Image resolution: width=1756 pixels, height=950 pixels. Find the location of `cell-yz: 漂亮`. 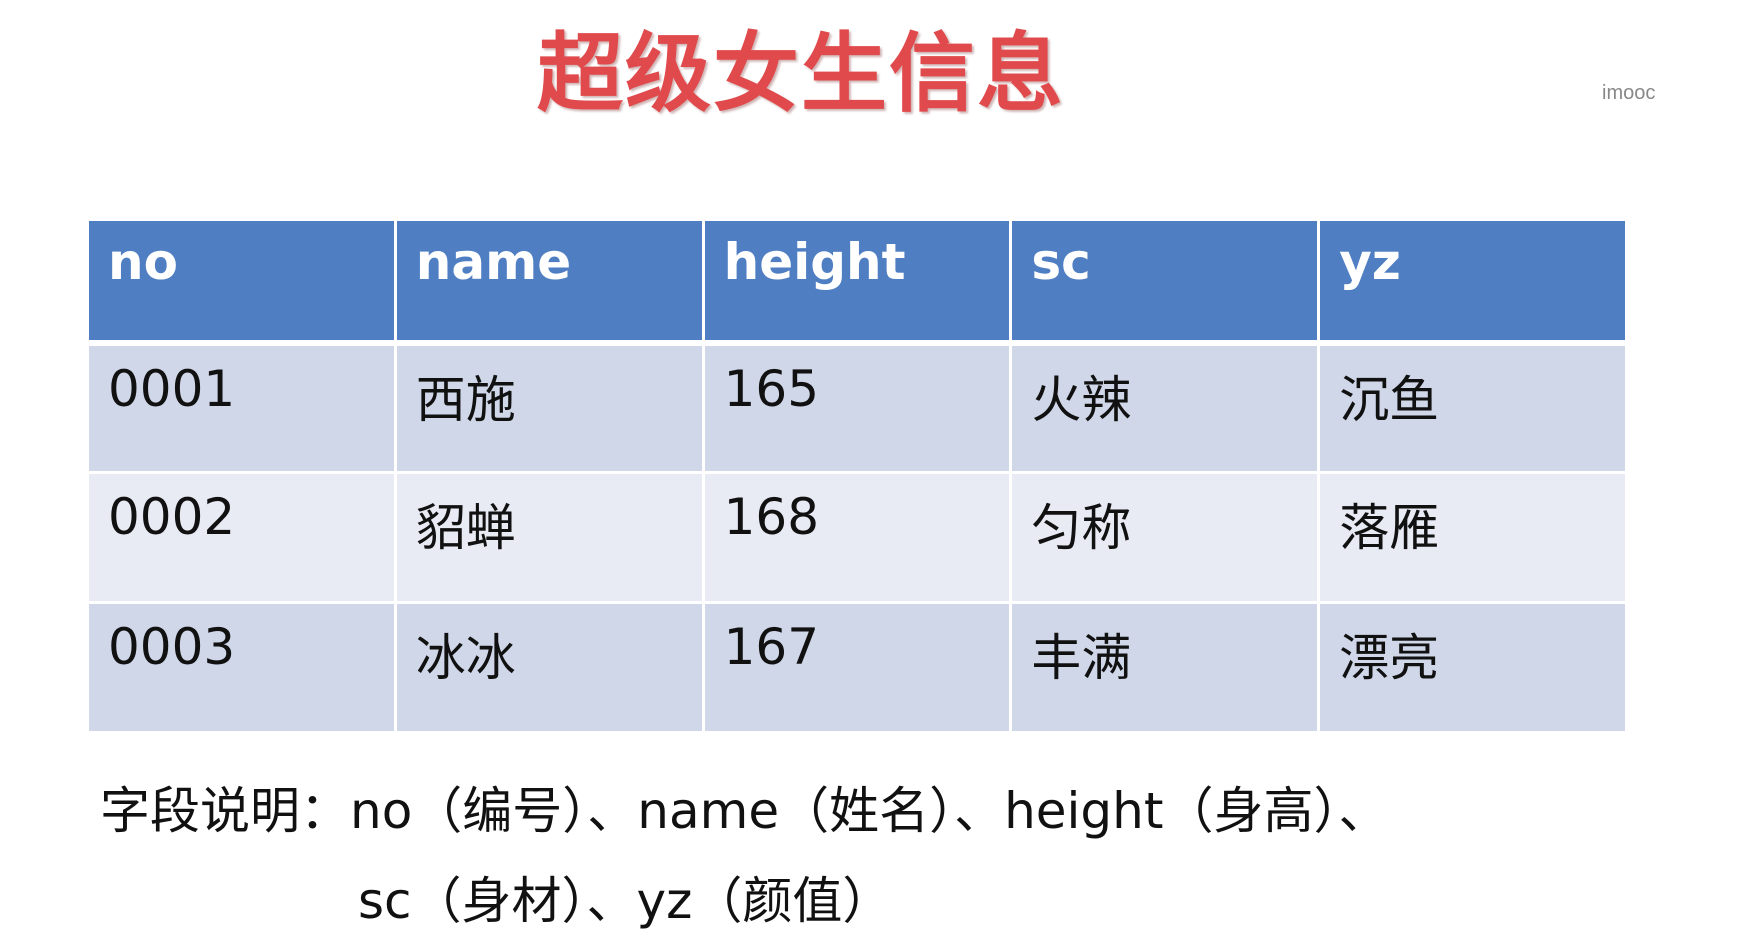

cell-yz: 漂亮 is located at coordinates (1472, 667).